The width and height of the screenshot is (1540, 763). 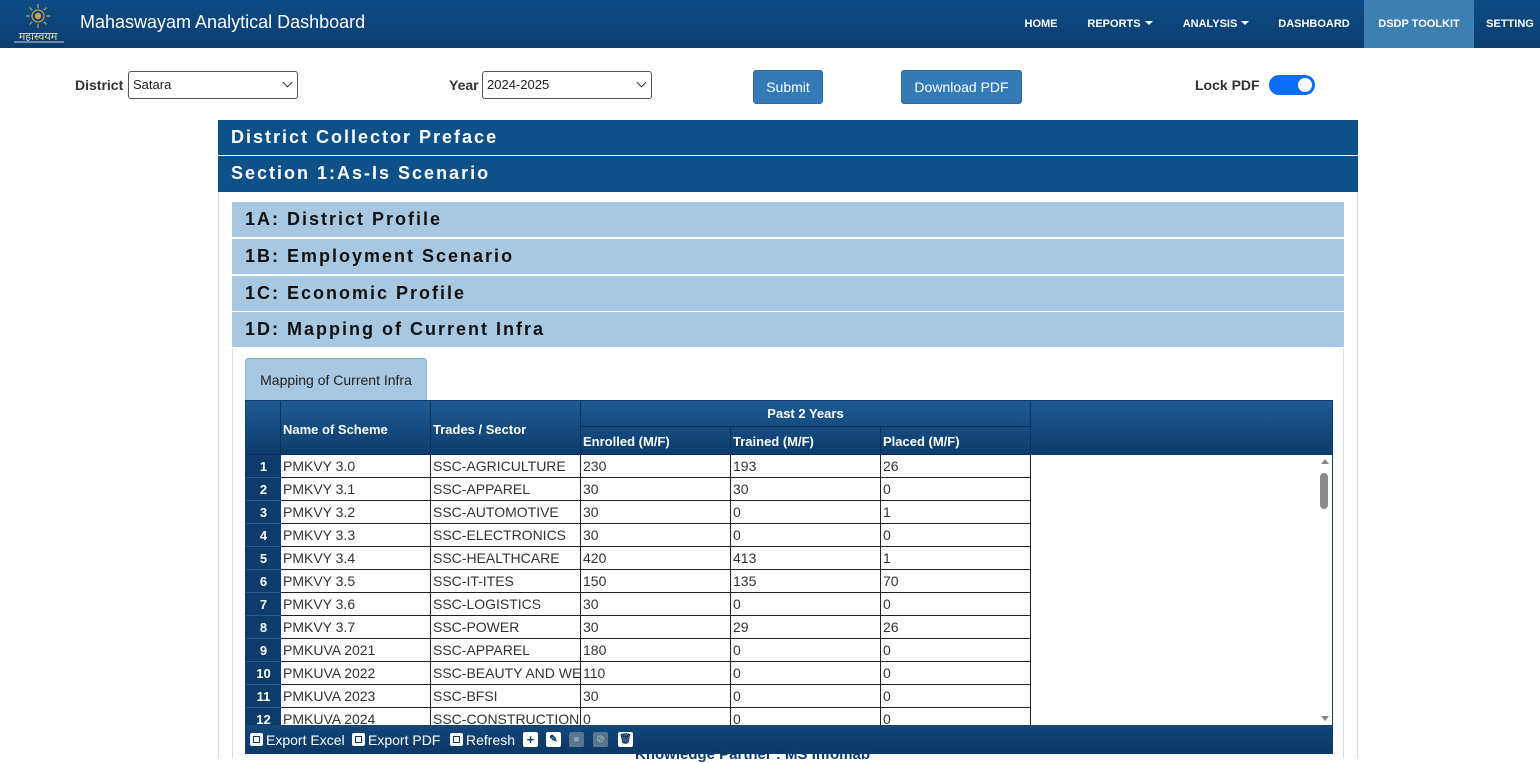 What do you see at coordinates (356, 581) in the screenshot?
I see `cell-scheme: PMKVY 3.5` at bounding box center [356, 581].